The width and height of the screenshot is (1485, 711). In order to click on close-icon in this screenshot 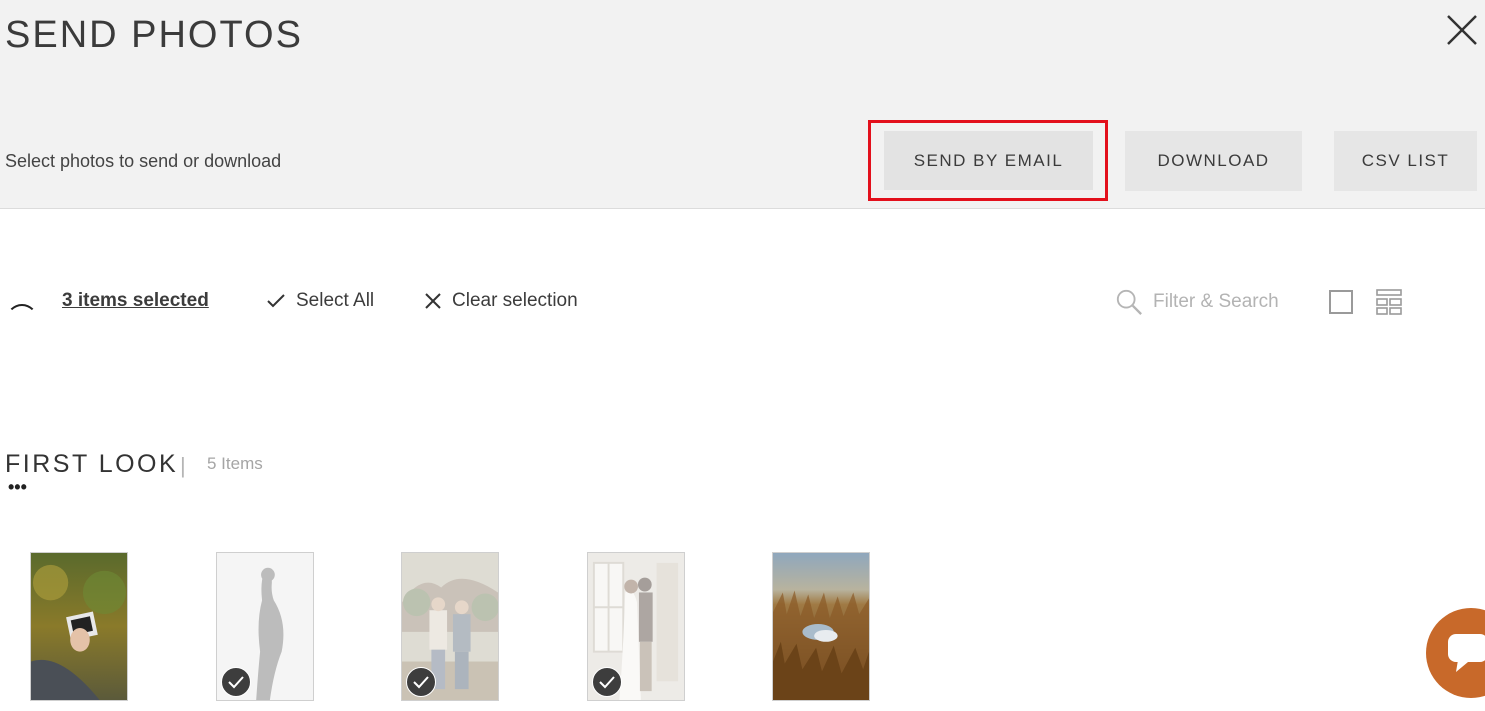, I will do `click(1462, 30)`.